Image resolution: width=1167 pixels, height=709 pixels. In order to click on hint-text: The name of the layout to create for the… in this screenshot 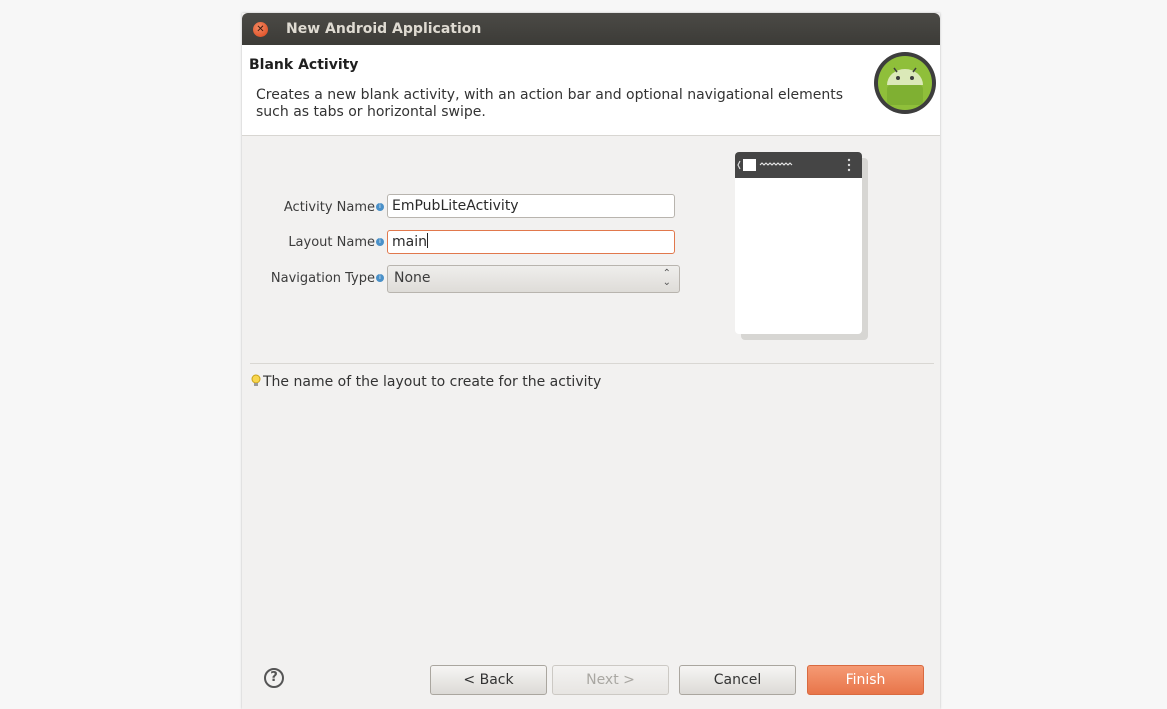, I will do `click(432, 382)`.